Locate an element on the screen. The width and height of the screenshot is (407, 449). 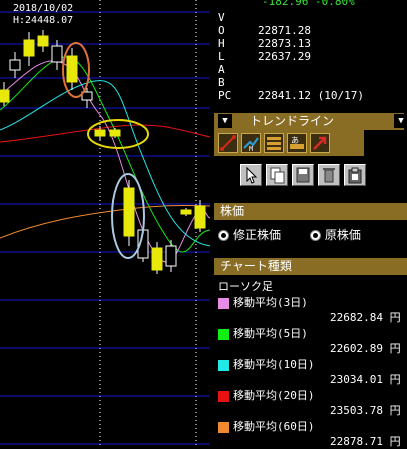
ohlc-value: 22873.13 is located at coordinates (284, 43).